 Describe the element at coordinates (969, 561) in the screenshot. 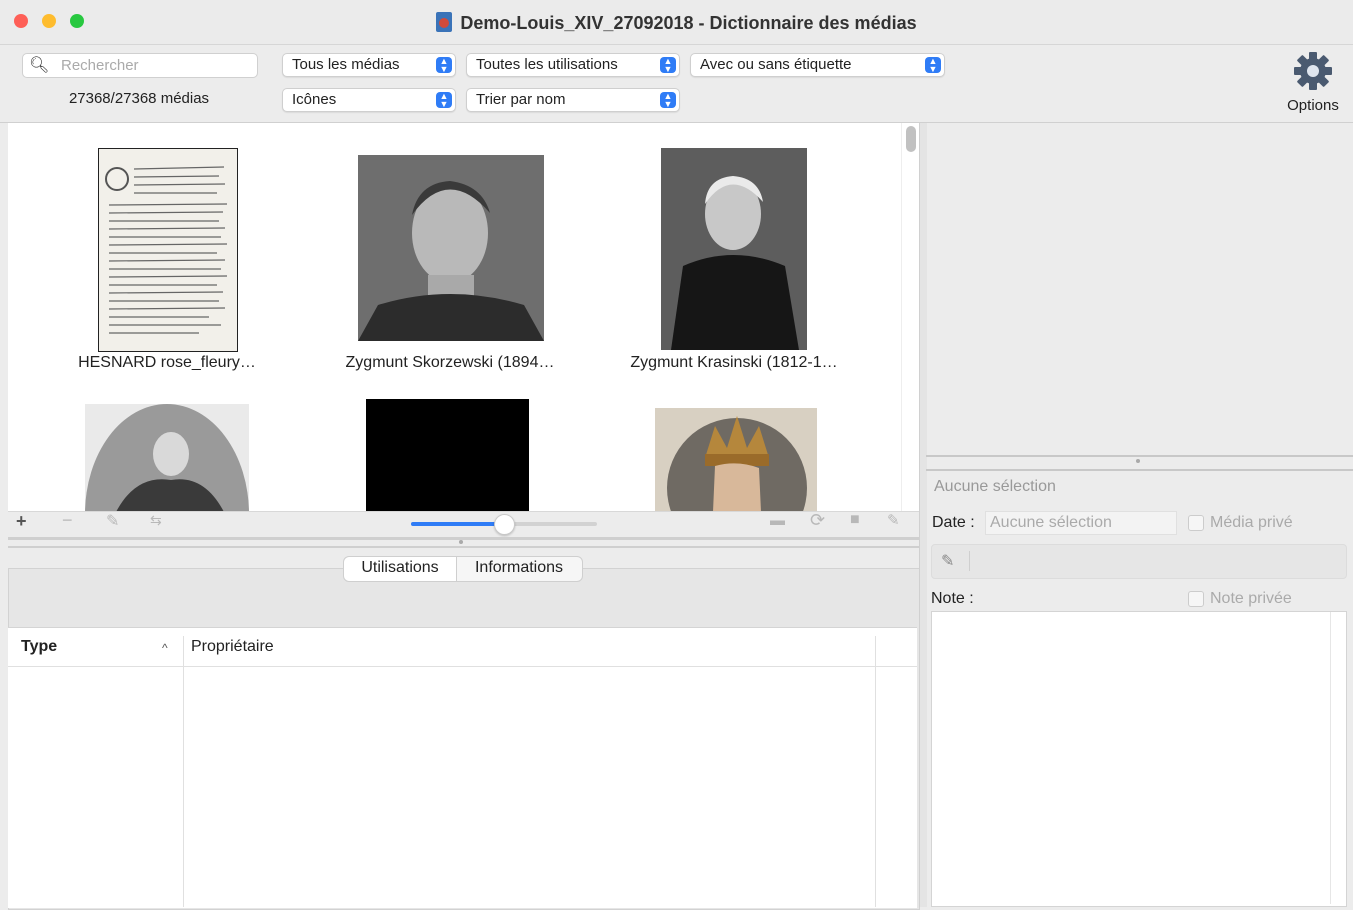

I see `divider` at that location.